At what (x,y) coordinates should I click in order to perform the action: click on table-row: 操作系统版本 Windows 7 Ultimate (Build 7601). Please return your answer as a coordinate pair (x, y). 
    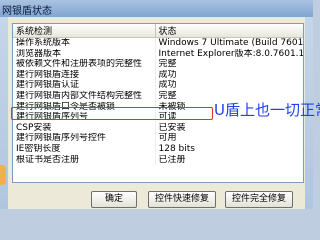
    Looking at the image, I should click on (158, 43).